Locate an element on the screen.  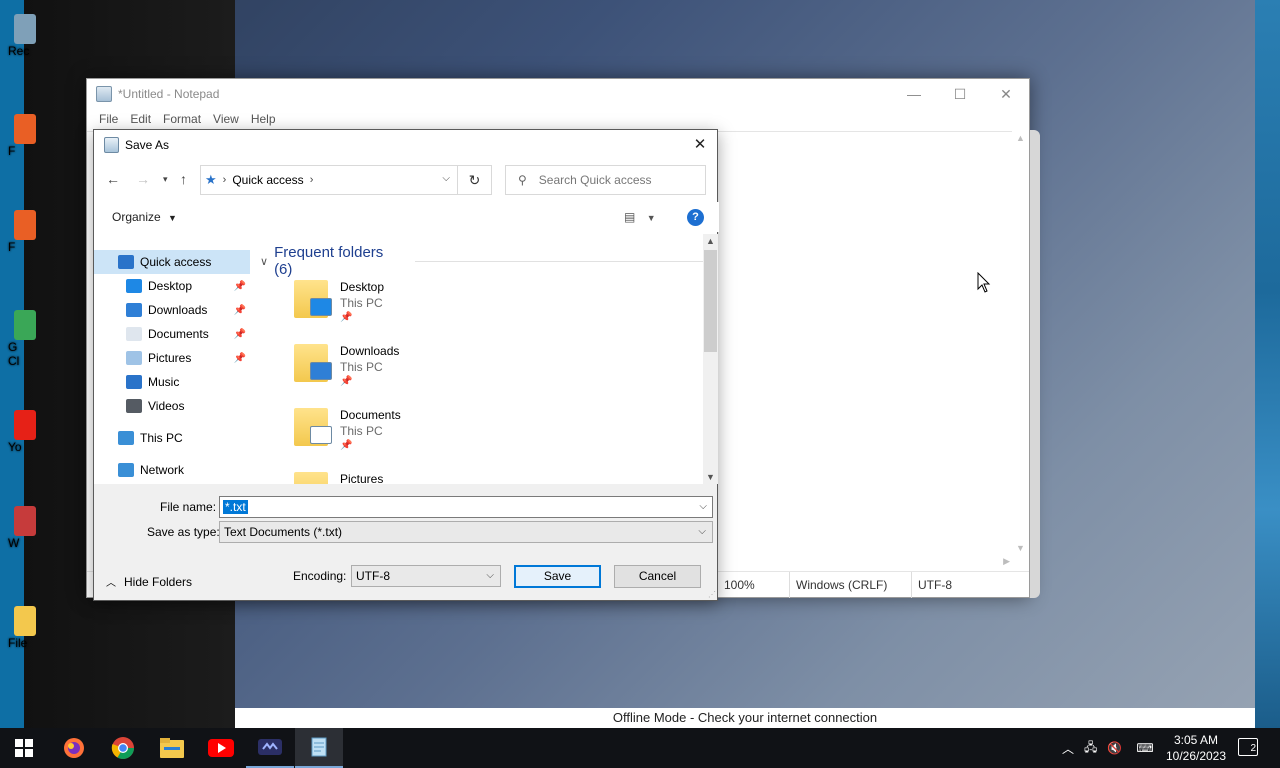
desktop-shortcut: Rec is located at coordinates (21, 36).